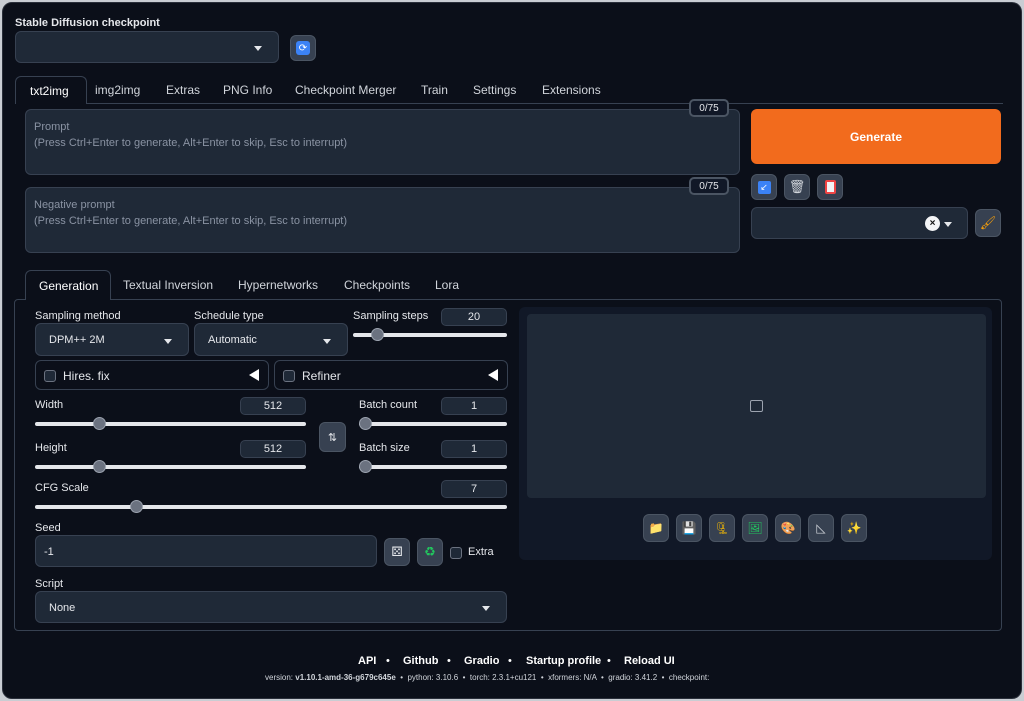  What do you see at coordinates (797, 187) in the screenshot?
I see `clear-prompt-button: 🗑` at bounding box center [797, 187].